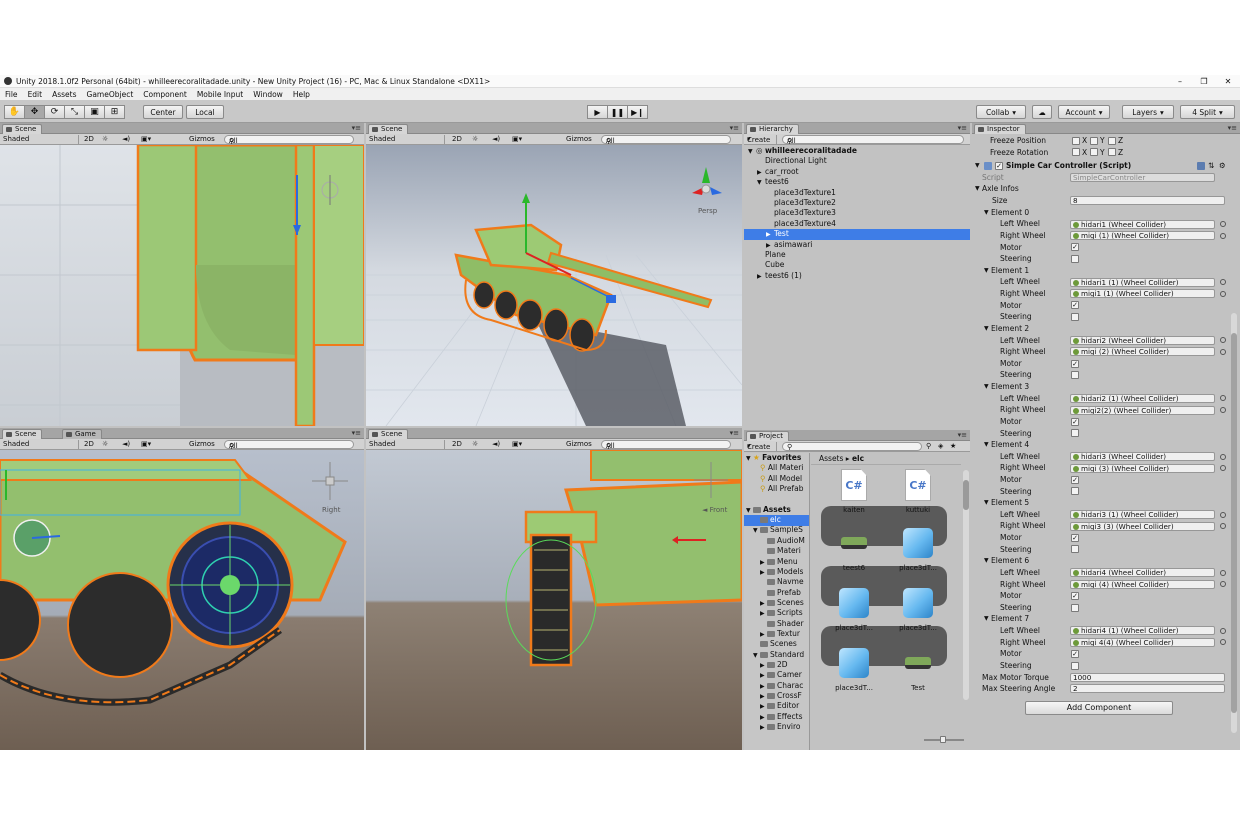 This screenshot has width=1240, height=827. Describe the element at coordinates (64, 94) in the screenshot. I see `menu-assets: Assets` at that location.